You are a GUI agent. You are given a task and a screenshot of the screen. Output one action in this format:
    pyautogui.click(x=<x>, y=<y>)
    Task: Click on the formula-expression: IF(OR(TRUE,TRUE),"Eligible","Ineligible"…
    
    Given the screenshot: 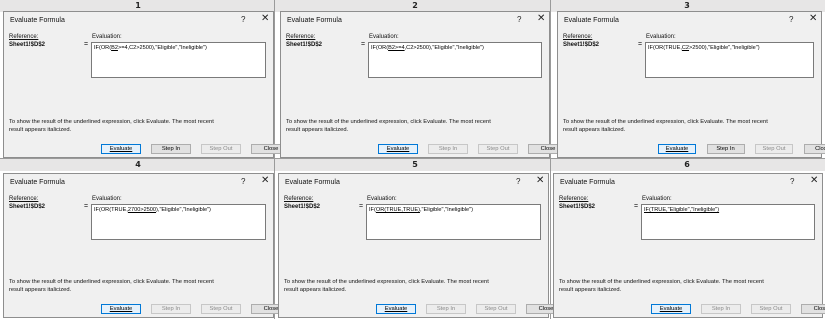 What is the action you would take?
    pyautogui.click(x=421, y=210)
    